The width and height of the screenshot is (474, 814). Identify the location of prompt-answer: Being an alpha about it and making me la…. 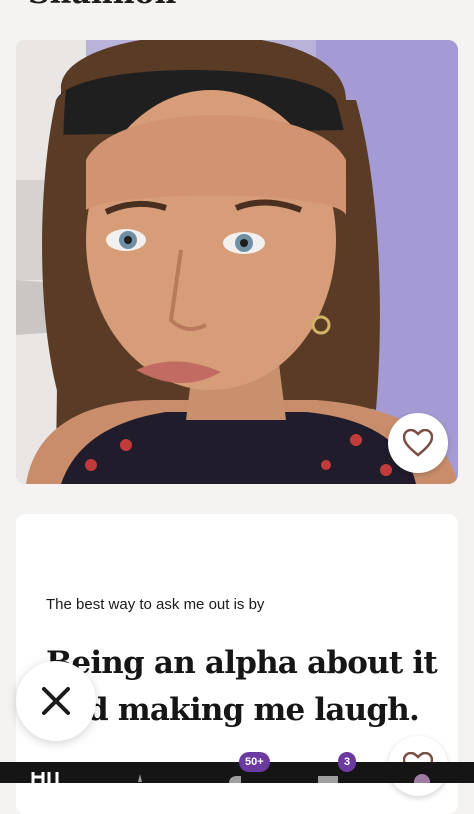
(242, 686).